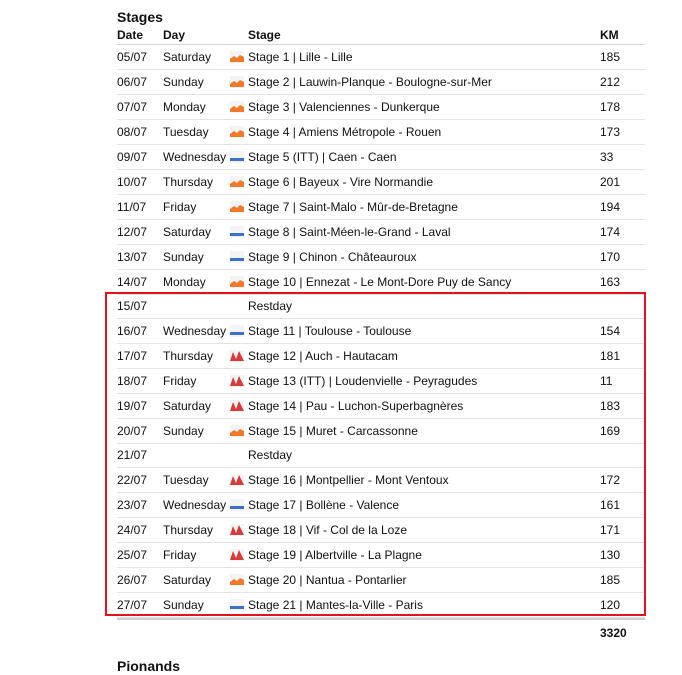  Describe the element at coordinates (330, 331) in the screenshot. I see `stage-name: Stage 11 | Toulouse - Toulouse` at that location.